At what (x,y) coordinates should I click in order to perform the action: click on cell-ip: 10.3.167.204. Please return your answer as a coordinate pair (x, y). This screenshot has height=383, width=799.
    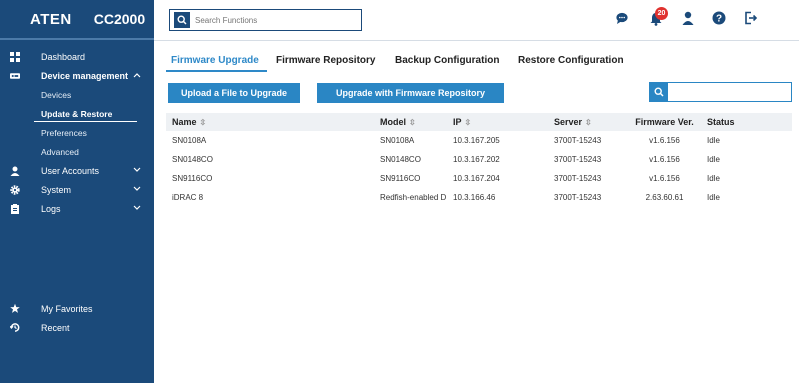
    Looking at the image, I should click on (476, 178).